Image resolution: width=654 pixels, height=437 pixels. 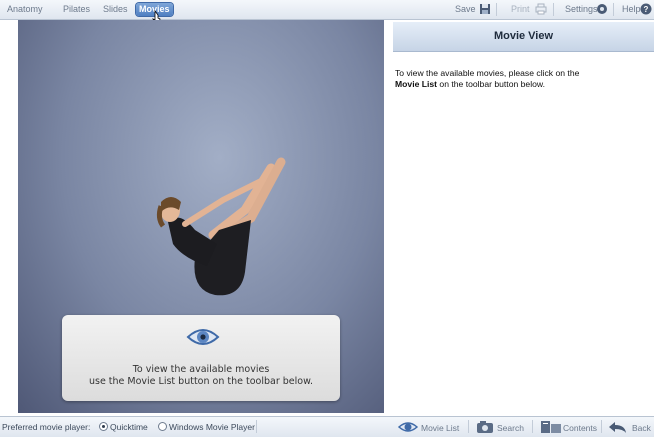 What do you see at coordinates (551, 427) in the screenshot?
I see `contents-icon` at bounding box center [551, 427].